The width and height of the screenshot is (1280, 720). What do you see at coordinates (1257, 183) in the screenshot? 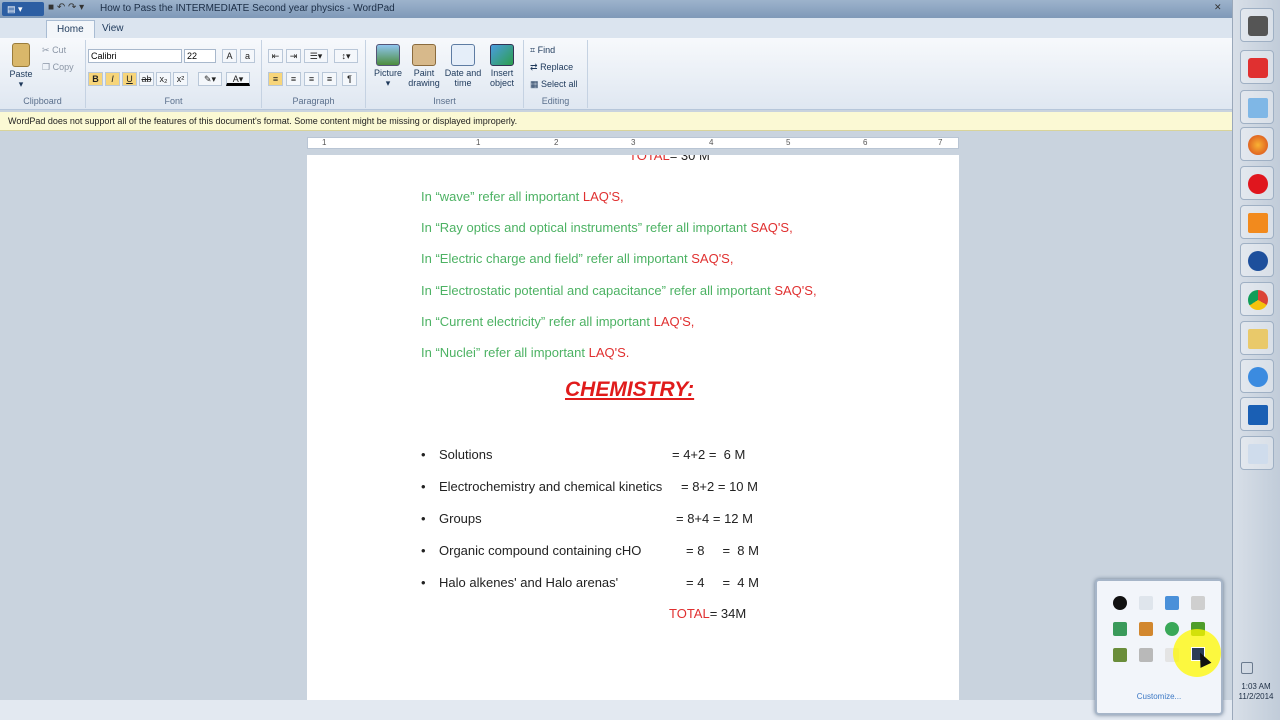
I see `taskbar-opera-icon` at bounding box center [1257, 183].